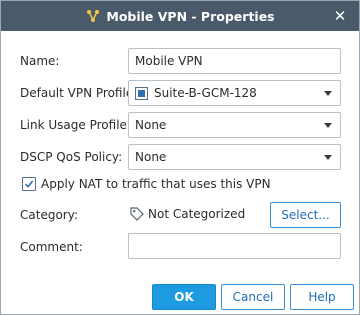 The height and width of the screenshot is (315, 360). Describe the element at coordinates (93, 16) in the screenshot. I see `vpn-icon` at that location.